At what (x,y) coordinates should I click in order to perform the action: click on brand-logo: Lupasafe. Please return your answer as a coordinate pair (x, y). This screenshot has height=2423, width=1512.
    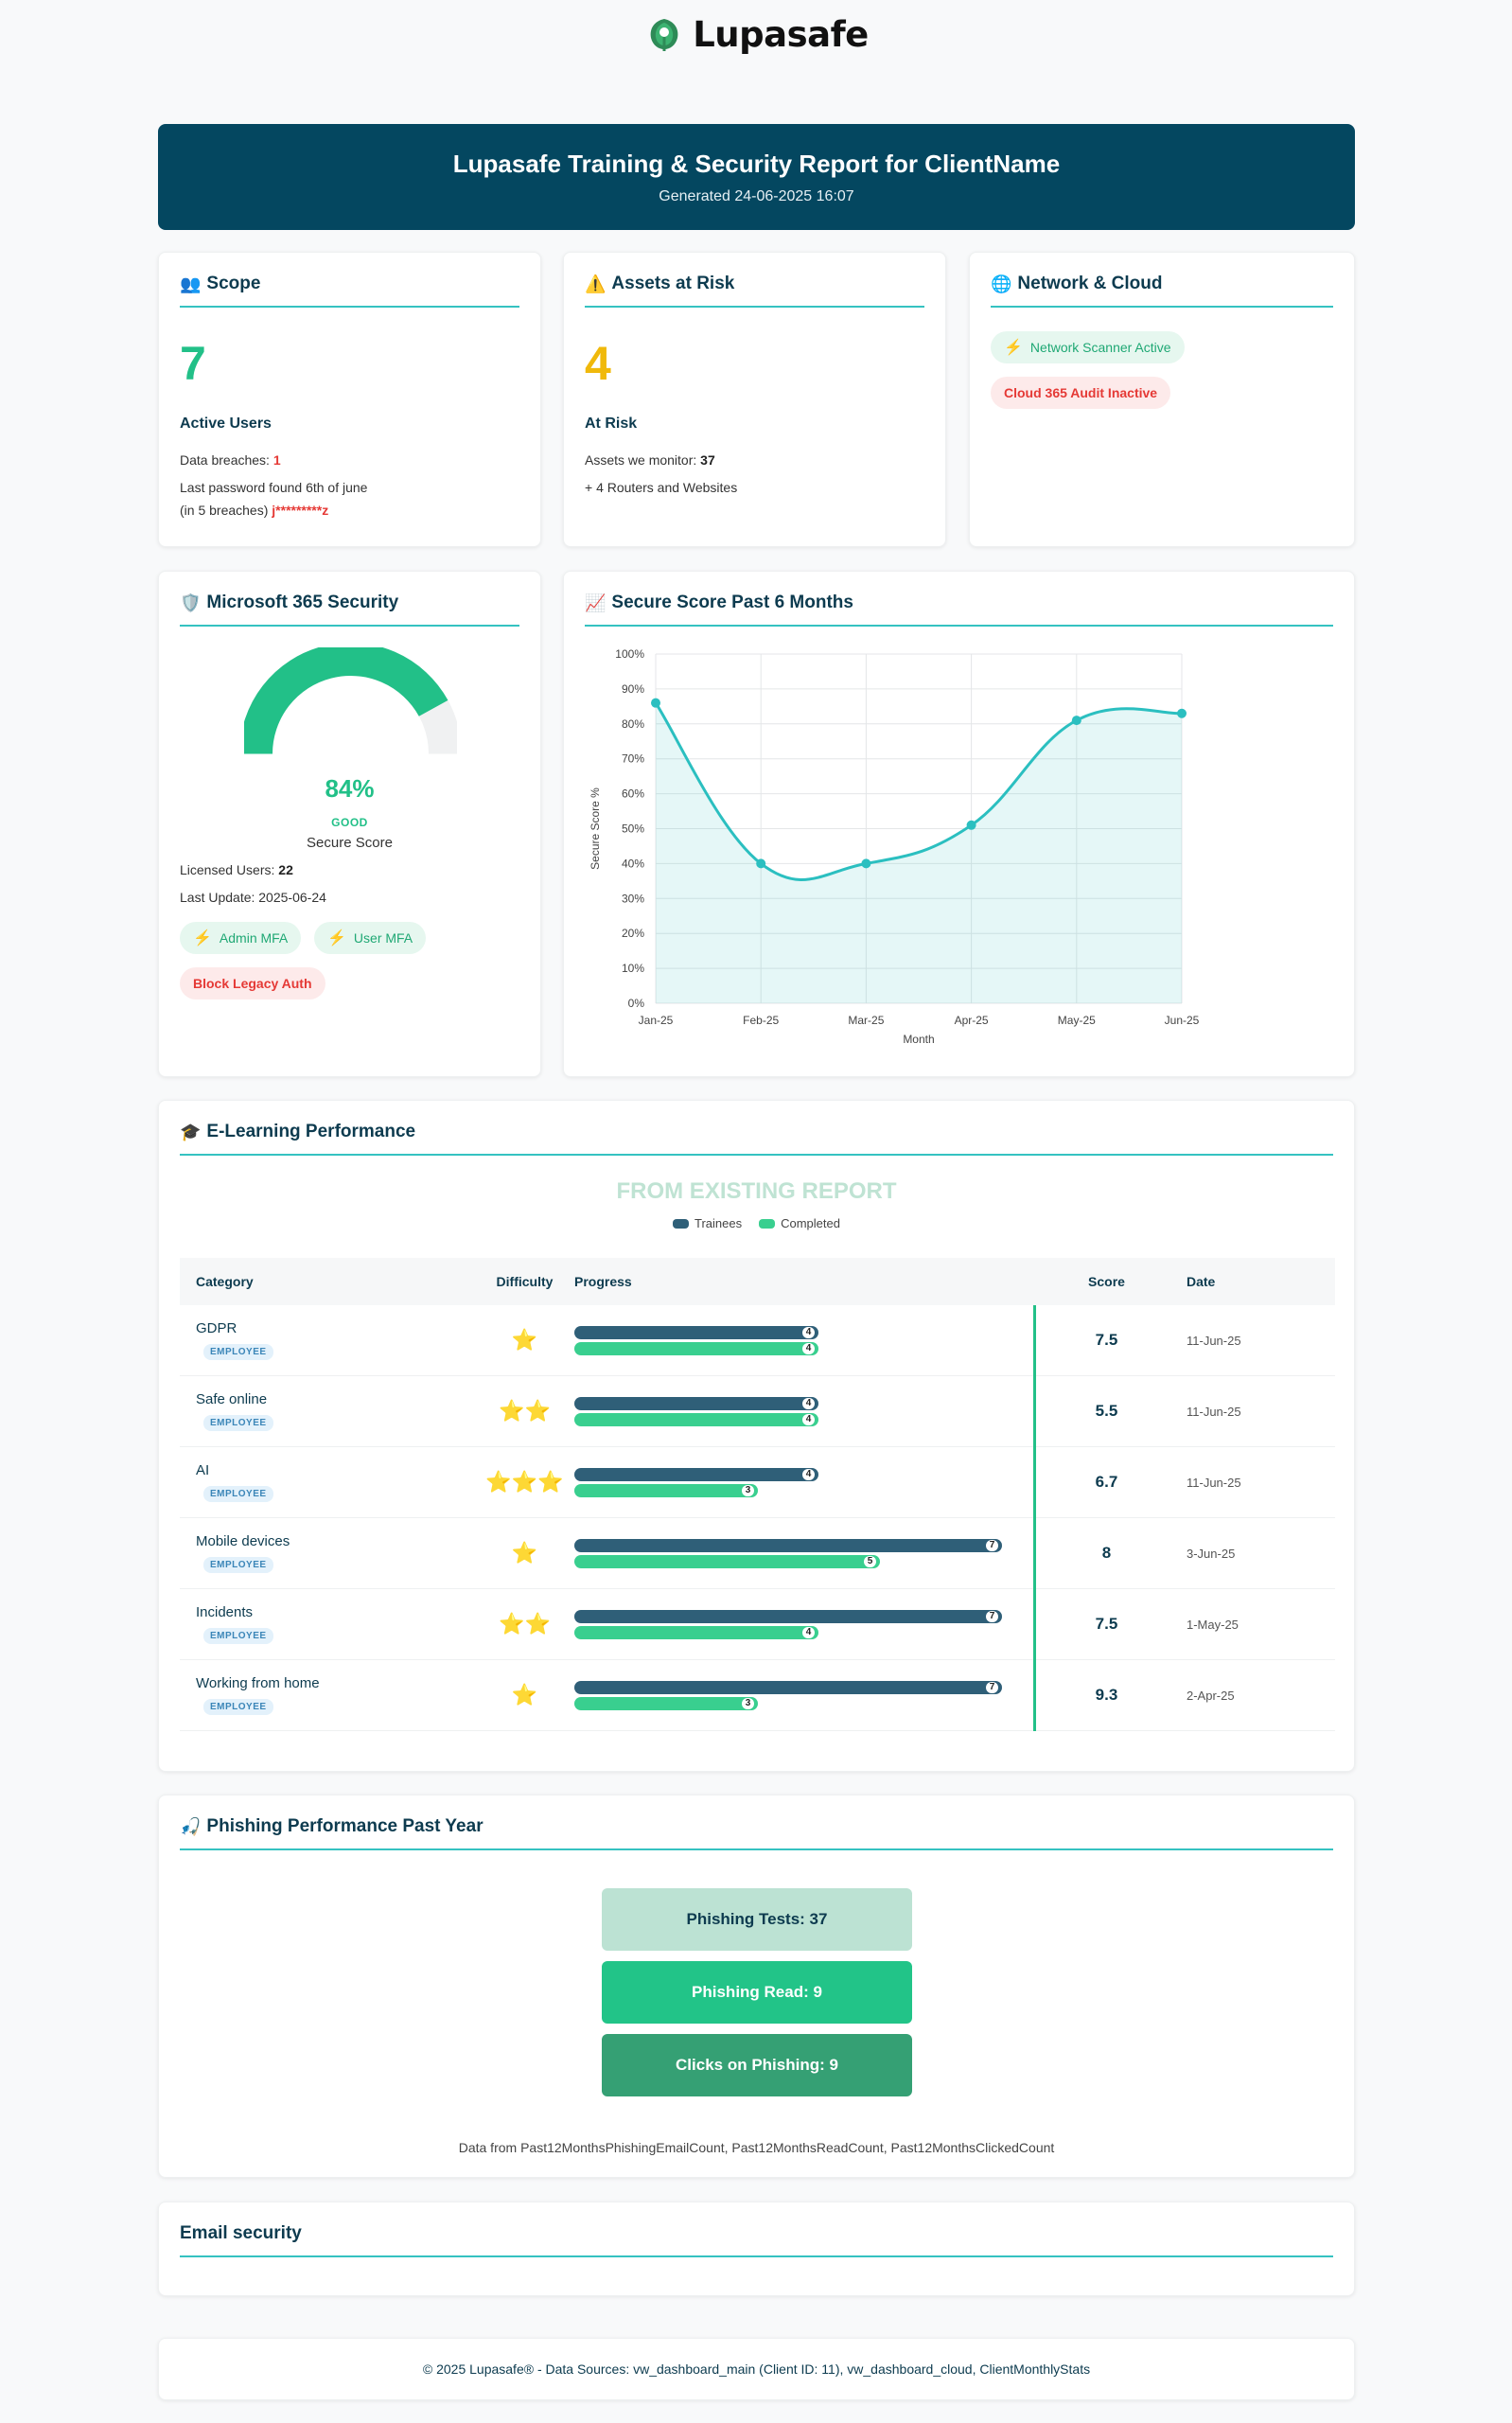
    Looking at the image, I should click on (756, 34).